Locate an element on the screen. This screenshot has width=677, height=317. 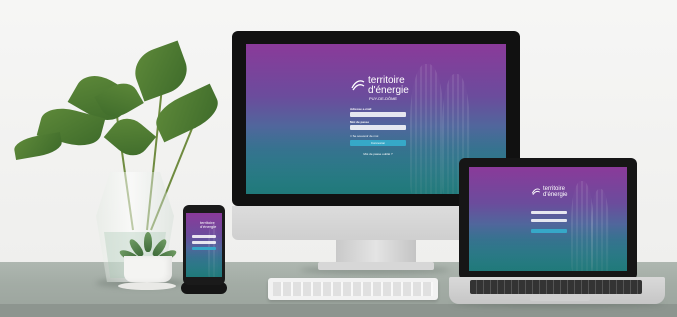
keyboard is located at coordinates (353, 289).